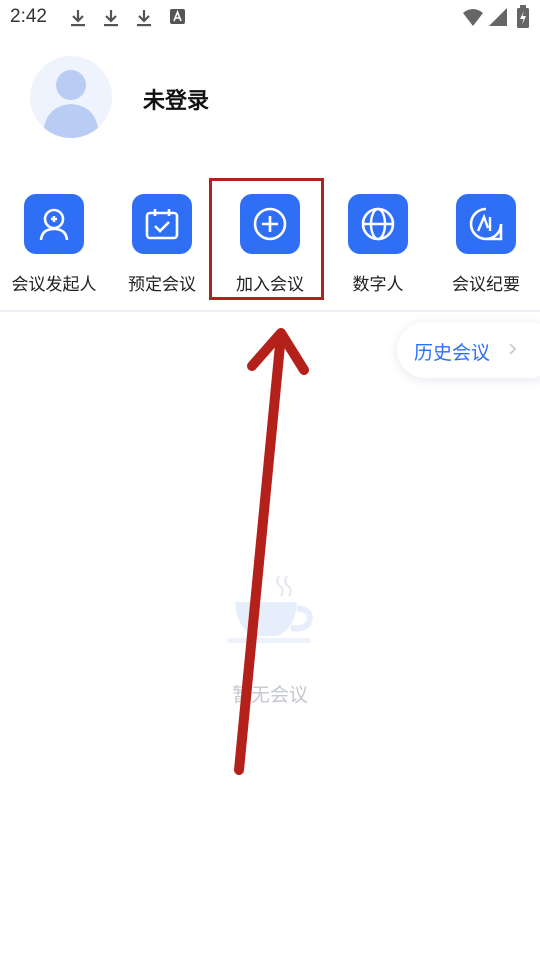  What do you see at coordinates (270, 609) in the screenshot?
I see `coffee-cup-icon` at bounding box center [270, 609].